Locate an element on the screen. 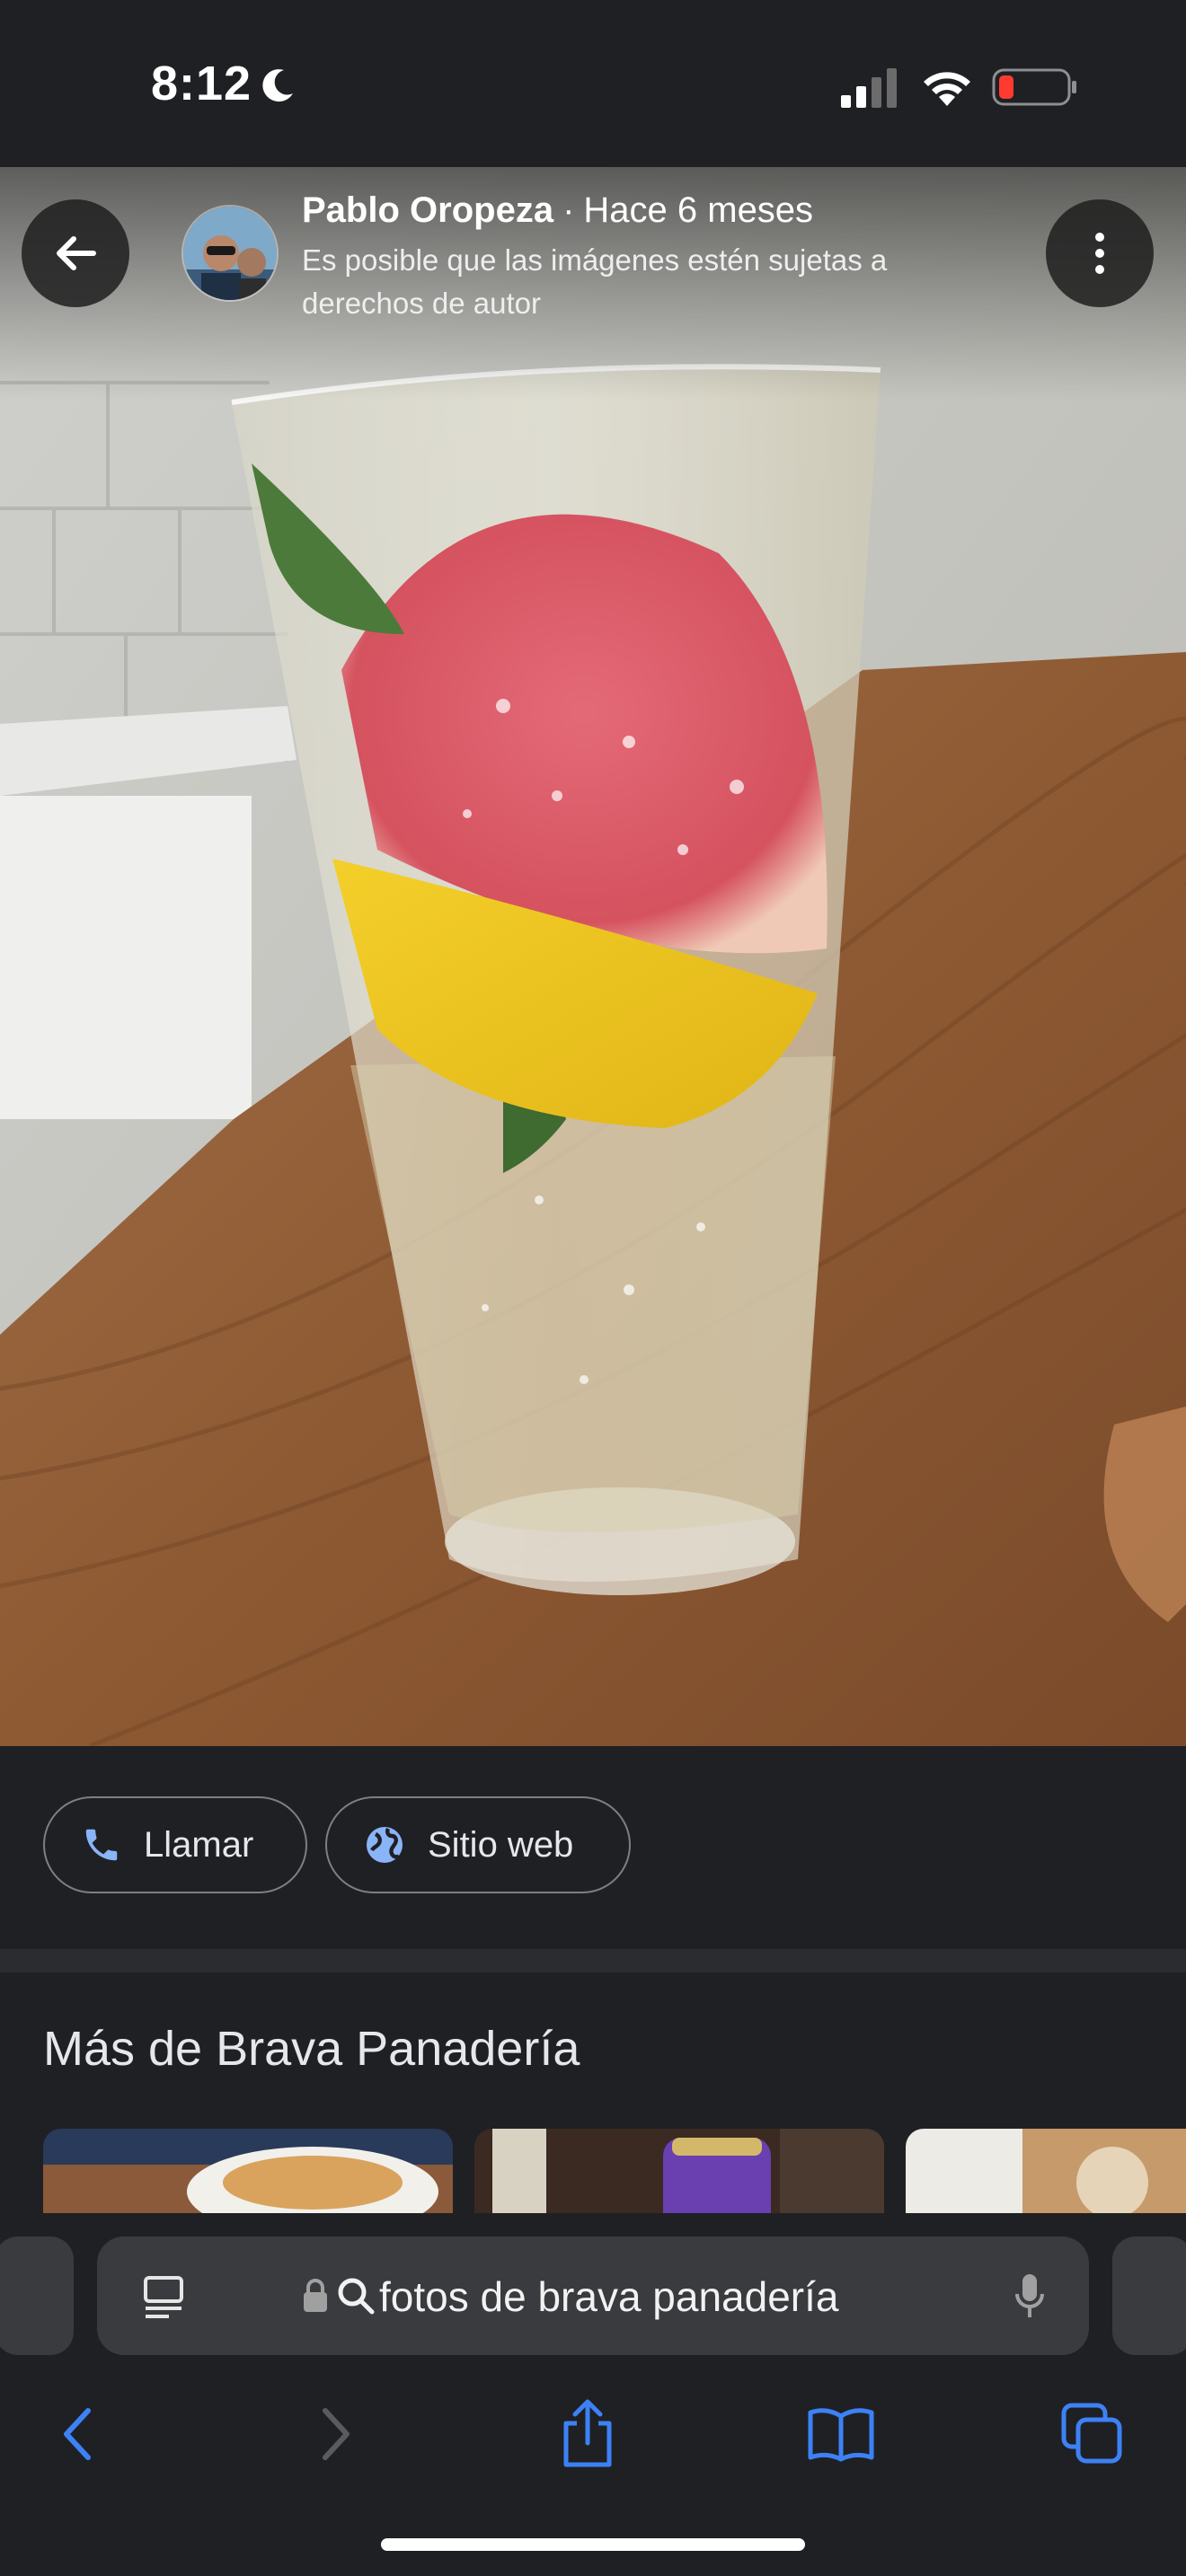 This screenshot has height=2576, width=1186. share-icon is located at coordinates (587, 2433).